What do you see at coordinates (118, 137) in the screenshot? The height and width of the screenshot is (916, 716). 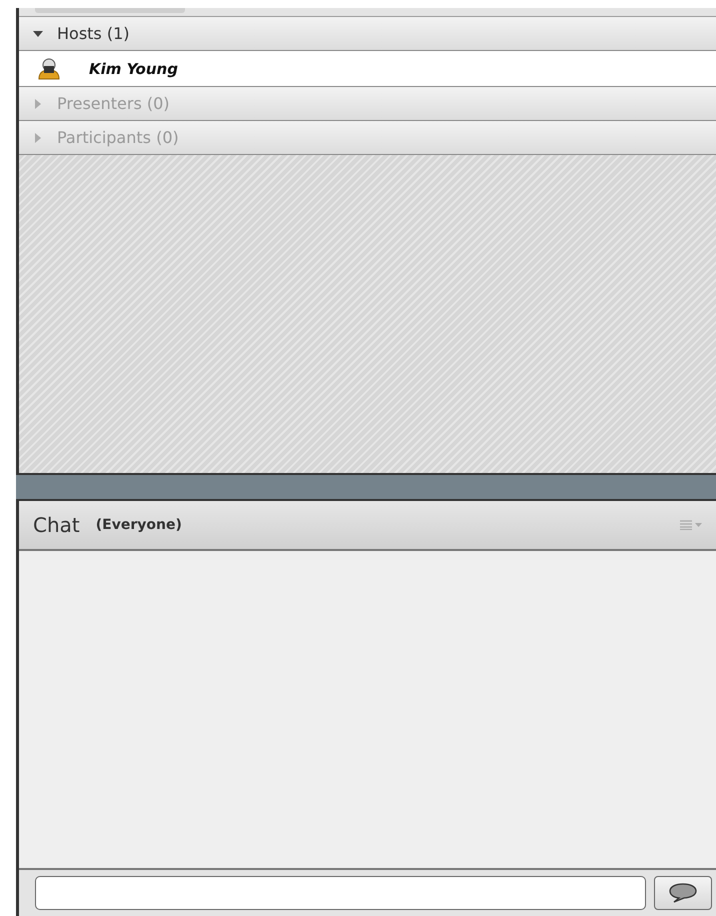 I see `group-label: Participants (0)` at bounding box center [118, 137].